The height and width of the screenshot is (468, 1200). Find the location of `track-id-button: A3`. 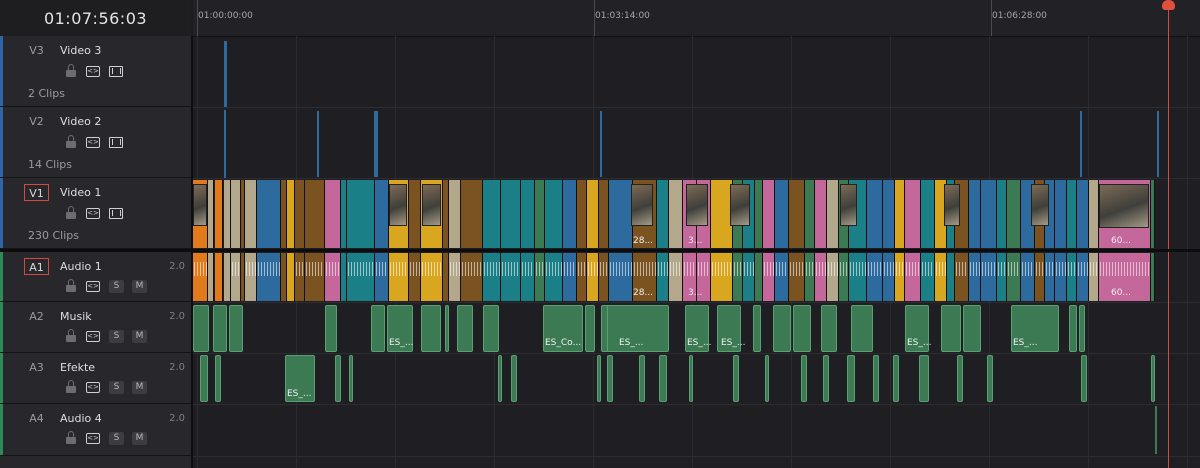

track-id-button: A3 is located at coordinates (36, 367).